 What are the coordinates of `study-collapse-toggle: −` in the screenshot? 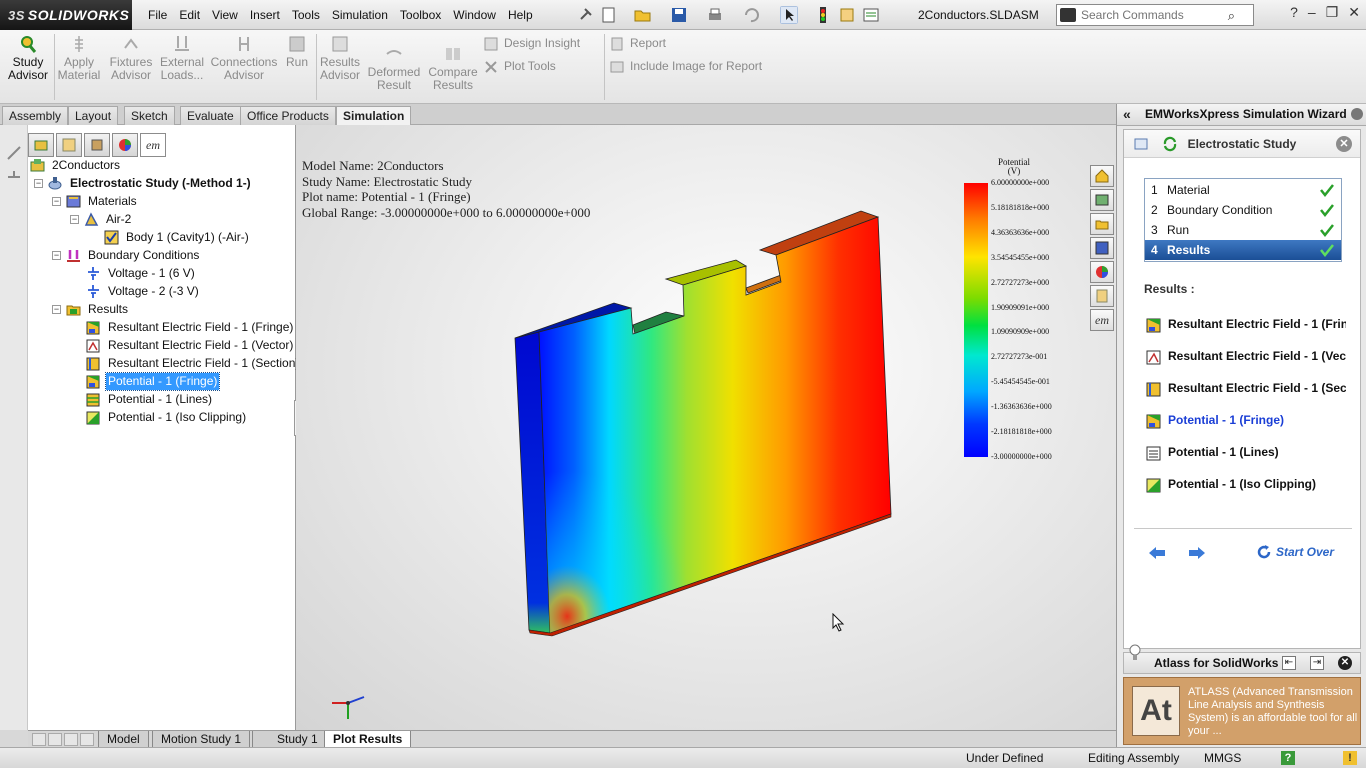 It's located at (38, 183).